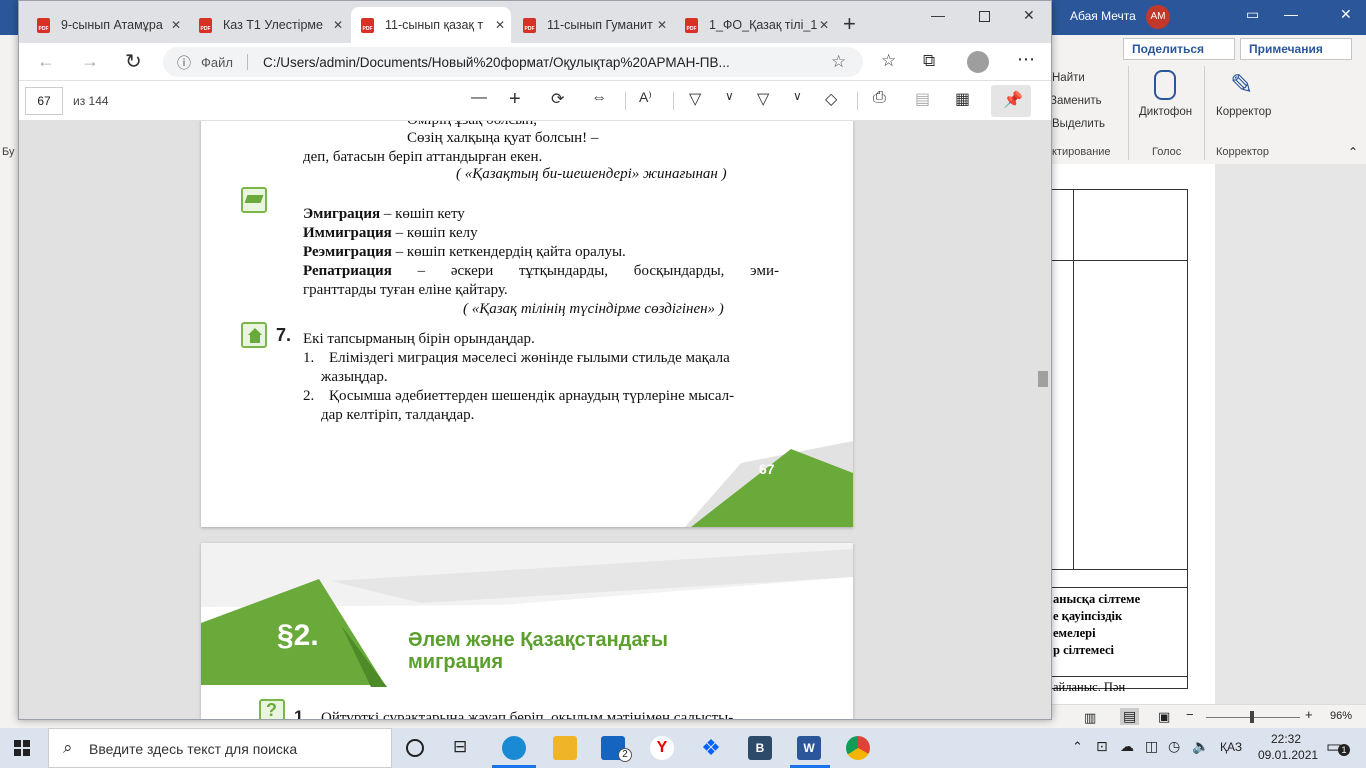 This screenshot has width=1366, height=768. I want to click on notes-button: Примечания, so click(1296, 49).